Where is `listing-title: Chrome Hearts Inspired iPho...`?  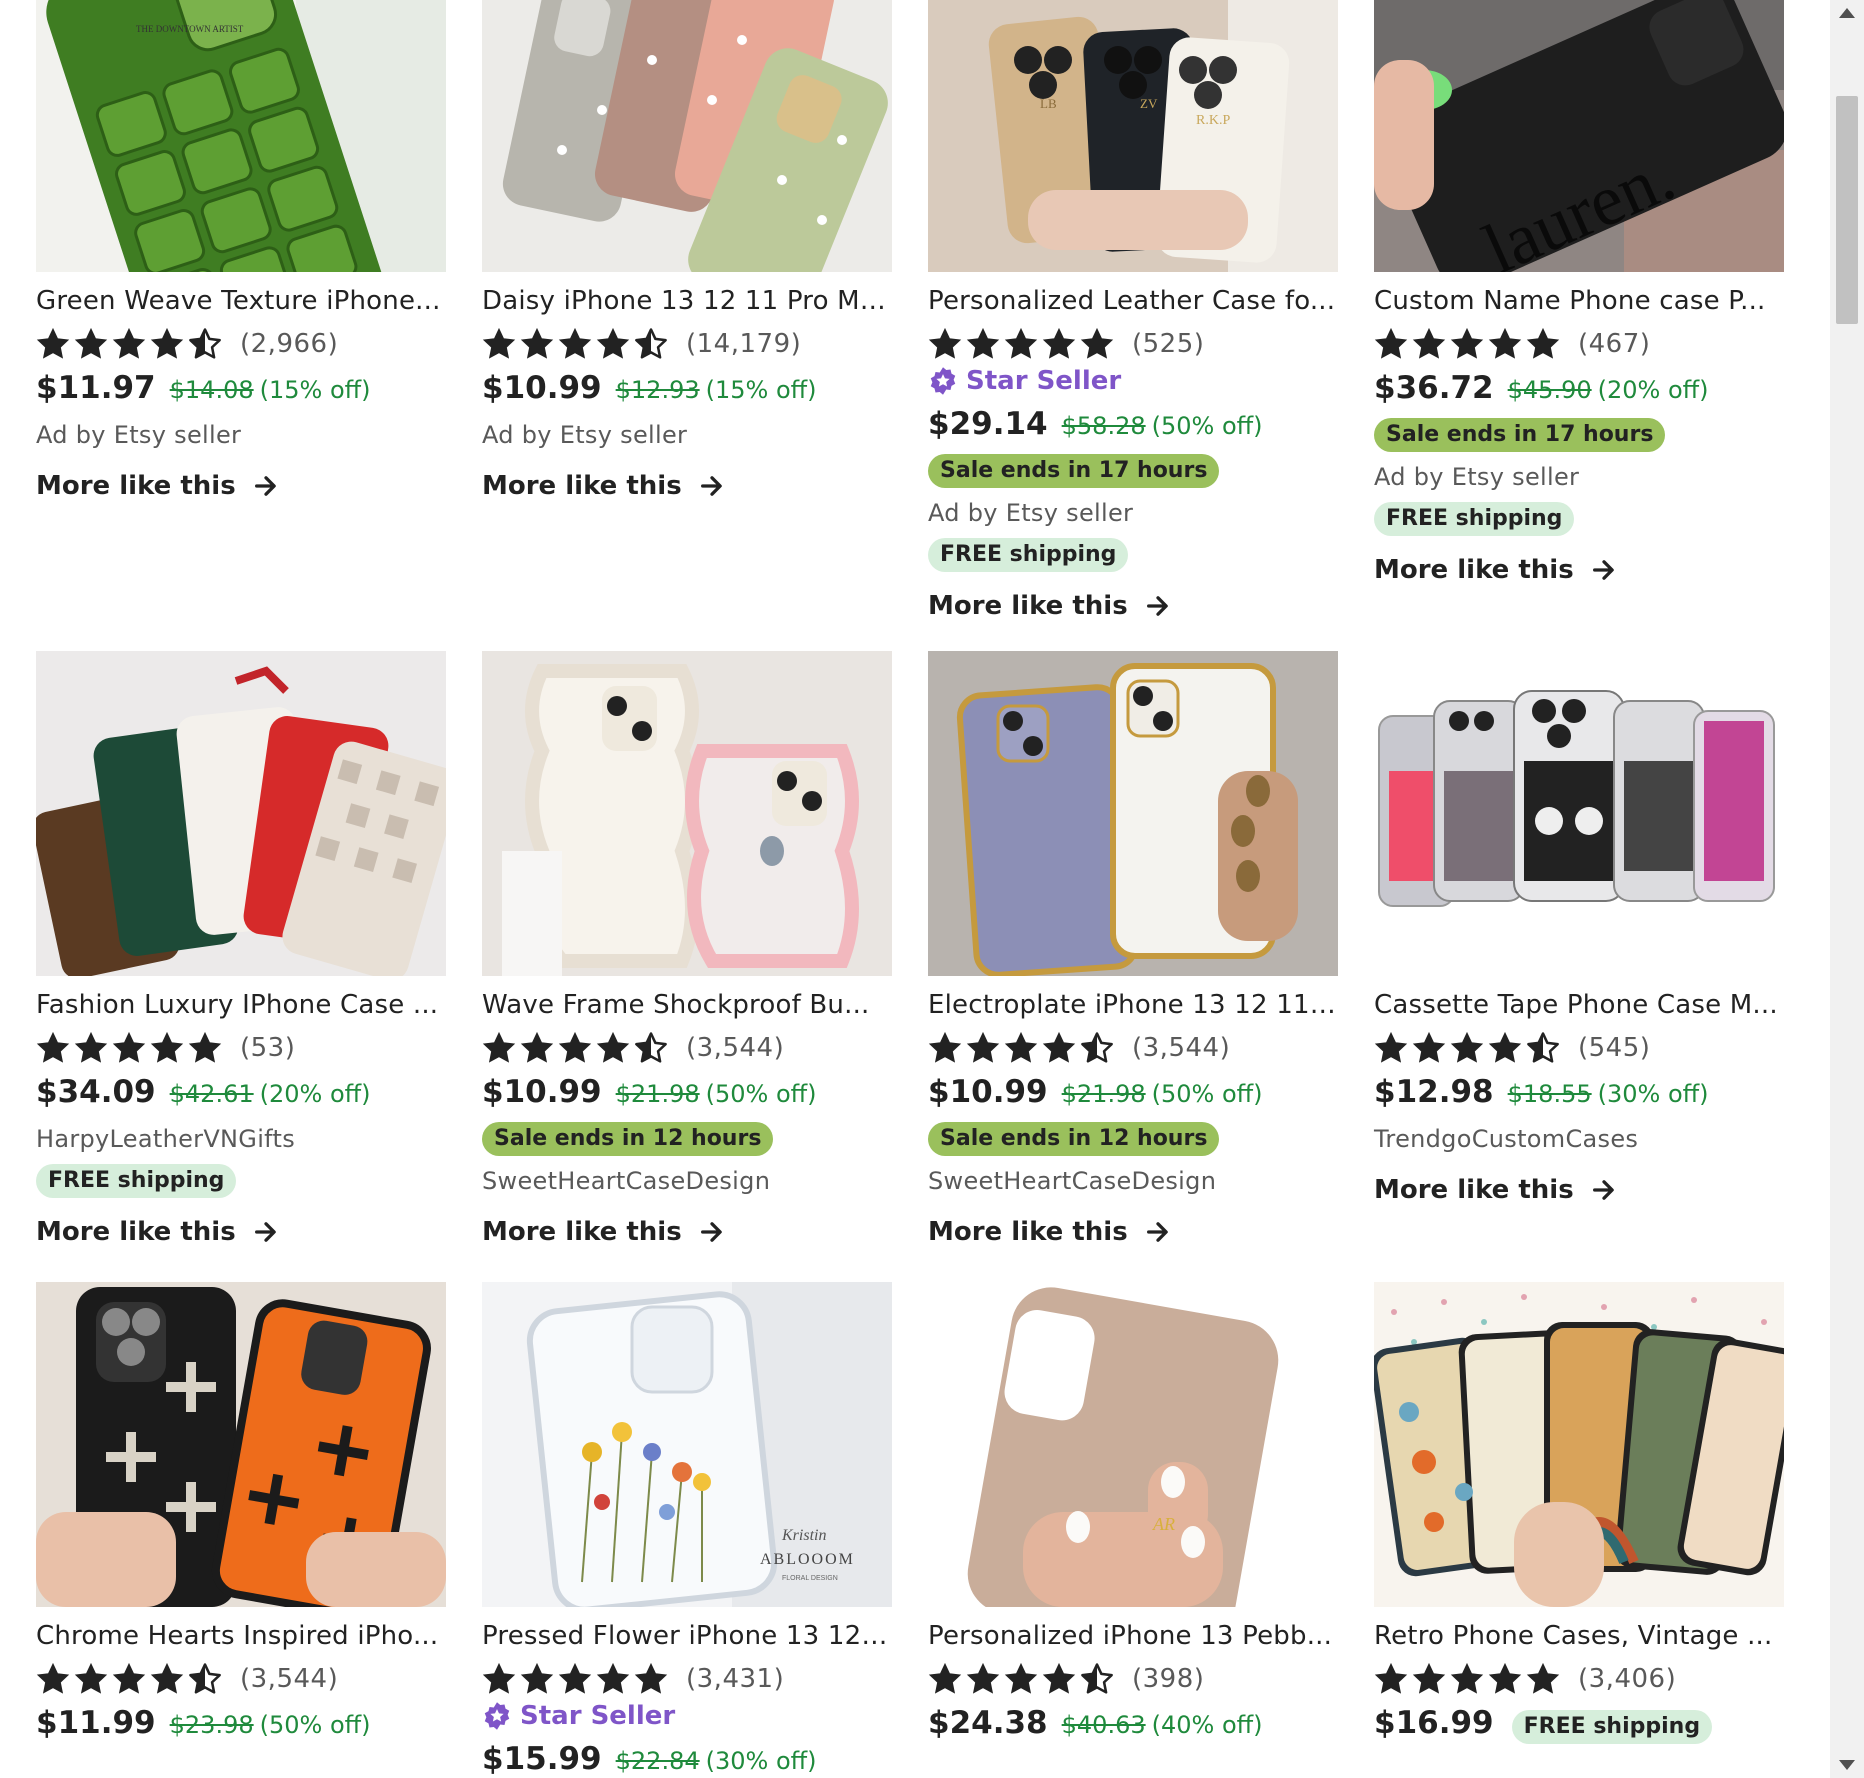 listing-title: Chrome Hearts Inspired iPho... is located at coordinates (241, 1636).